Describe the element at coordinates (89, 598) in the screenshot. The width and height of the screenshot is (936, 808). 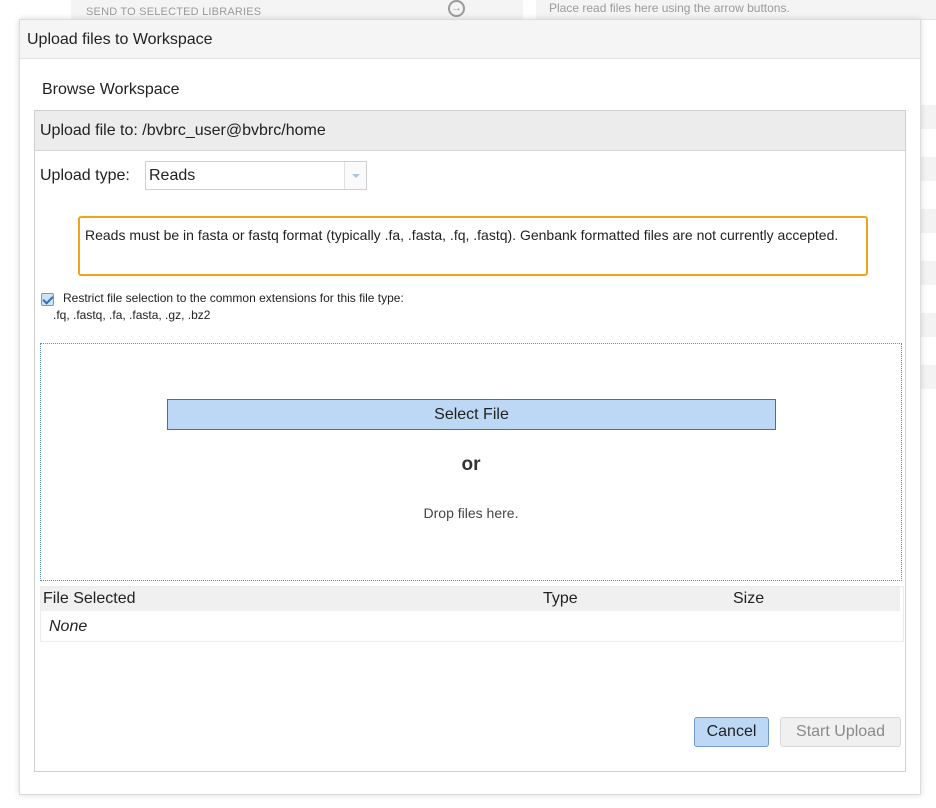
I see `column-file-selected: File Selected` at that location.